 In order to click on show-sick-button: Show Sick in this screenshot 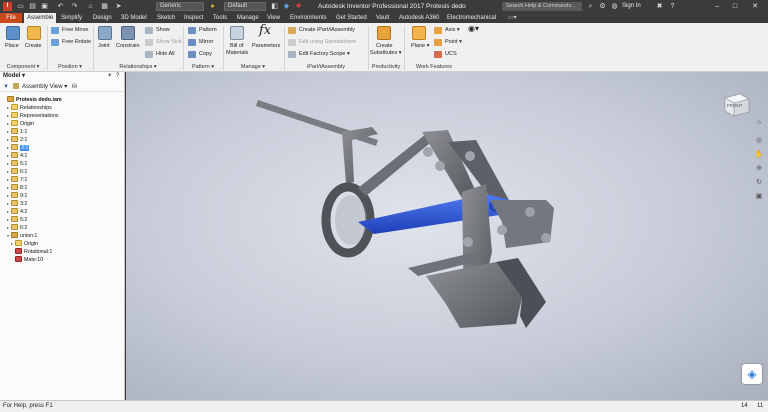, I will do `click(163, 42)`.